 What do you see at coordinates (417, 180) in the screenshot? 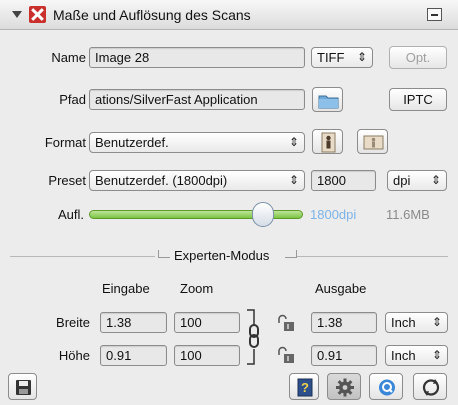
I see `dpi-unit-select: dpi ⇕` at bounding box center [417, 180].